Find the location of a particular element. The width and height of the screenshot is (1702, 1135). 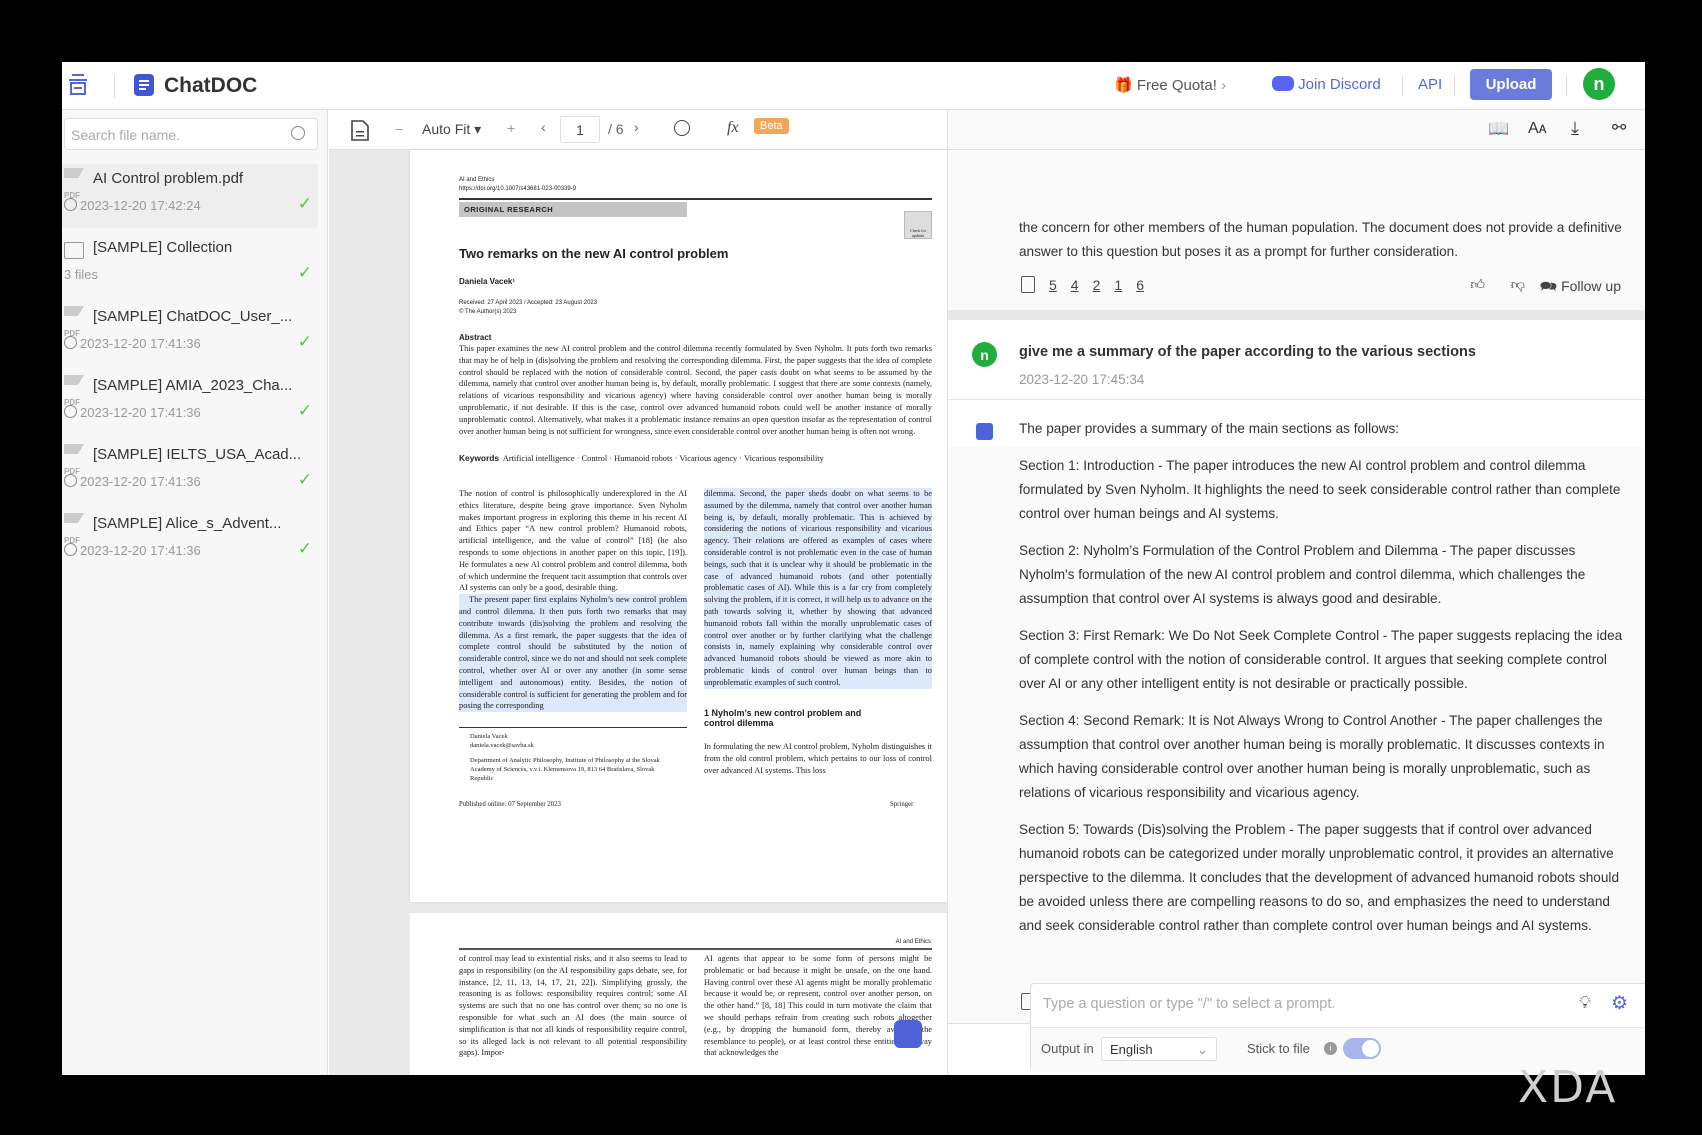

document-outline-icon is located at coordinates (360, 130).